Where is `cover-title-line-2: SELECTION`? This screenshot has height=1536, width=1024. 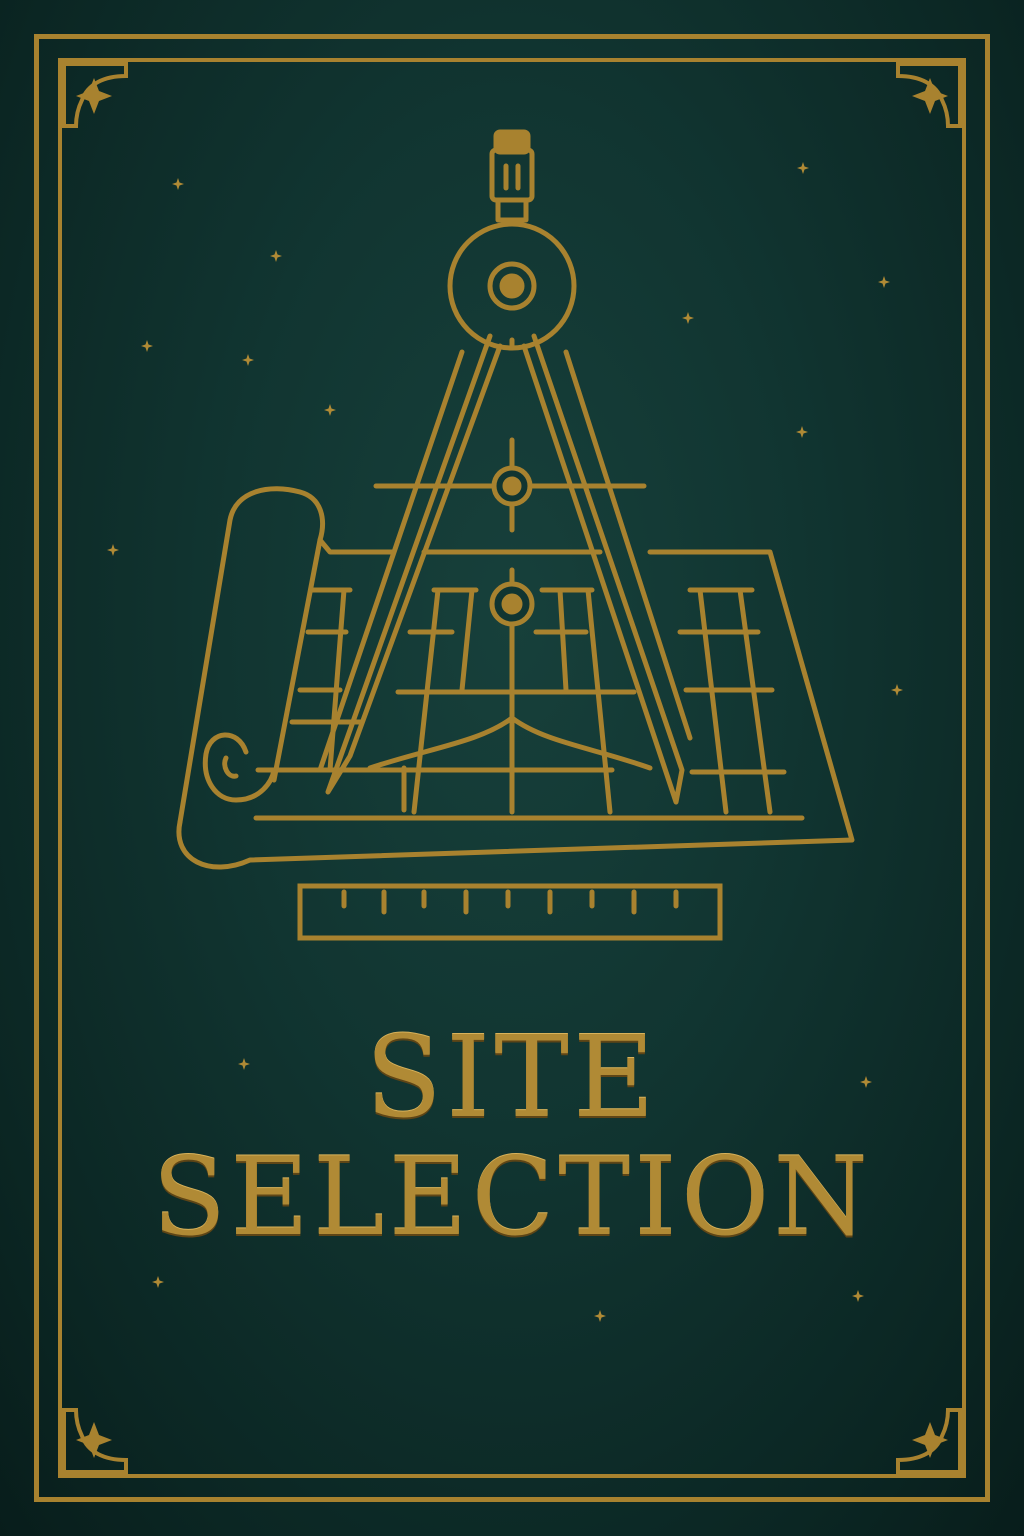 cover-title-line-2: SELECTION is located at coordinates (512, 1197).